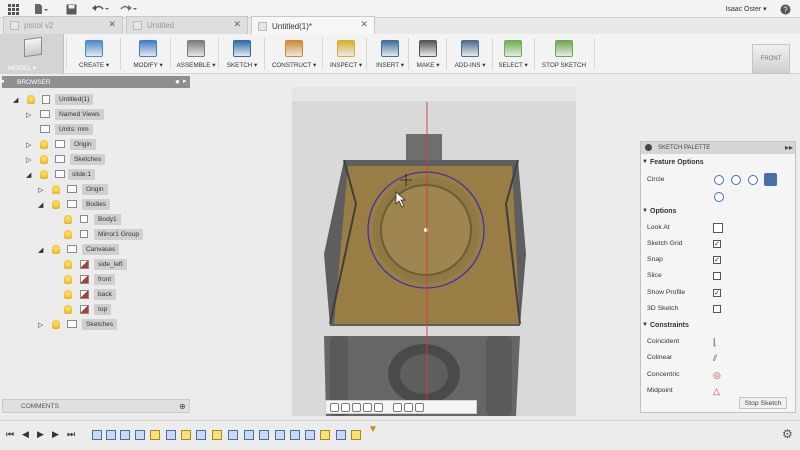 The image size is (800, 450). What do you see at coordinates (513, 54) in the screenshot?
I see `toolbar-select-button: SELECT ▾` at bounding box center [513, 54].